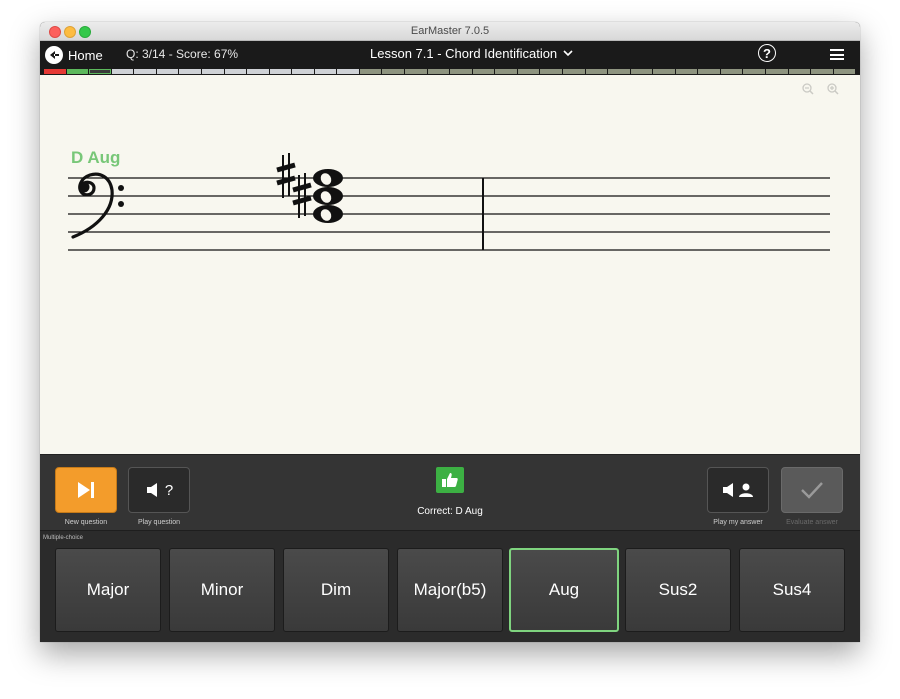  What do you see at coordinates (450, 511) in the screenshot?
I see `feedback-message: Correct: D Aug` at bounding box center [450, 511].